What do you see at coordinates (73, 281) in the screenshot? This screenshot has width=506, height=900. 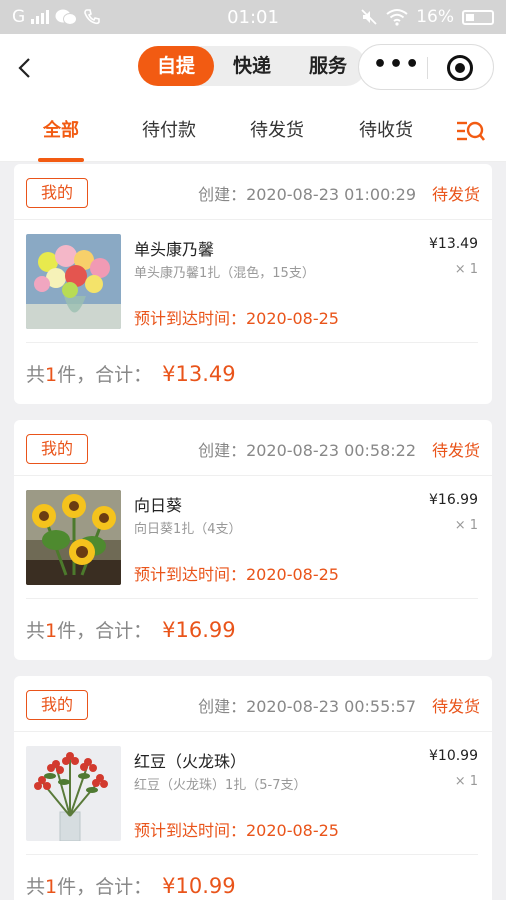 I see `carnation-product-image` at bounding box center [73, 281].